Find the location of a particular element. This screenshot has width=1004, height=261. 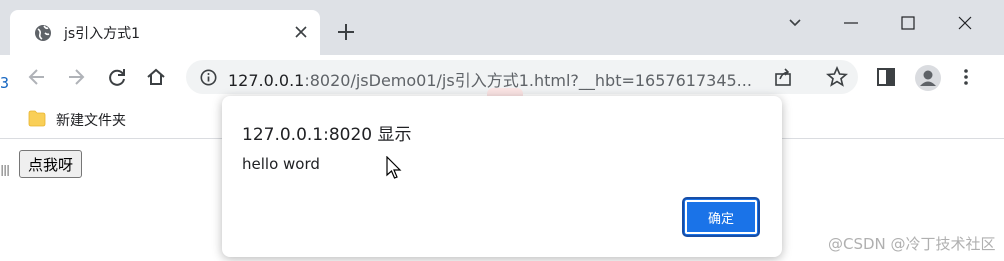

browser-tab: js引入方式1 is located at coordinates (165, 32).